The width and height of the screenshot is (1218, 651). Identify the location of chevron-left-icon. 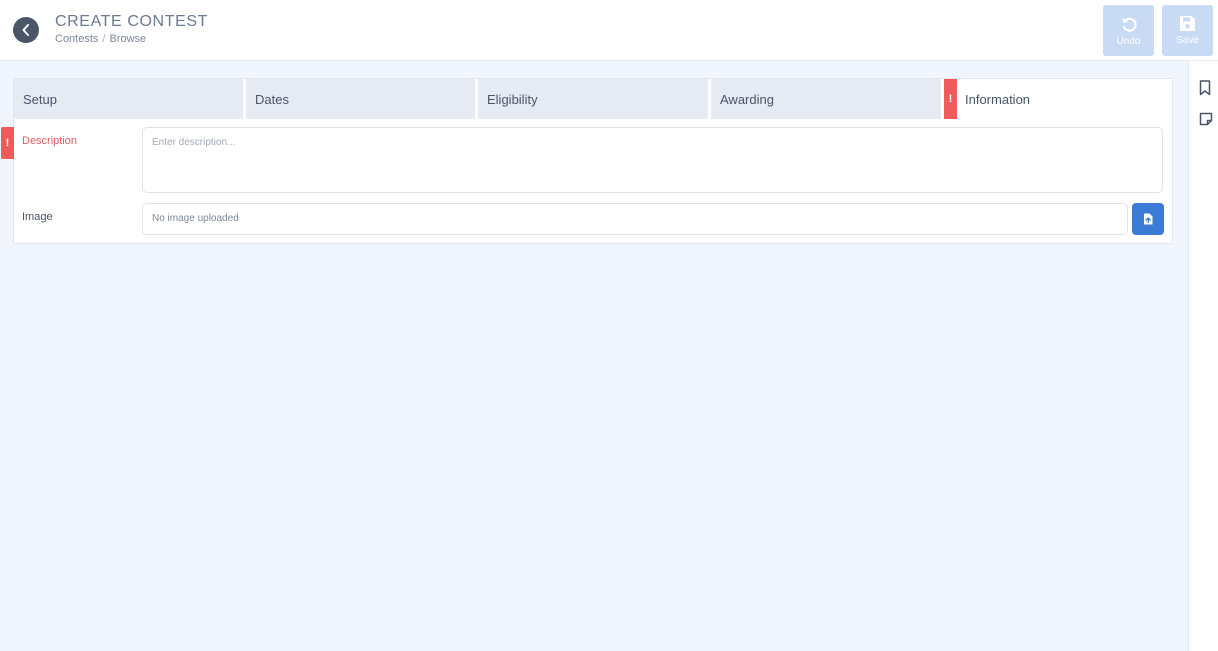
(25, 30).